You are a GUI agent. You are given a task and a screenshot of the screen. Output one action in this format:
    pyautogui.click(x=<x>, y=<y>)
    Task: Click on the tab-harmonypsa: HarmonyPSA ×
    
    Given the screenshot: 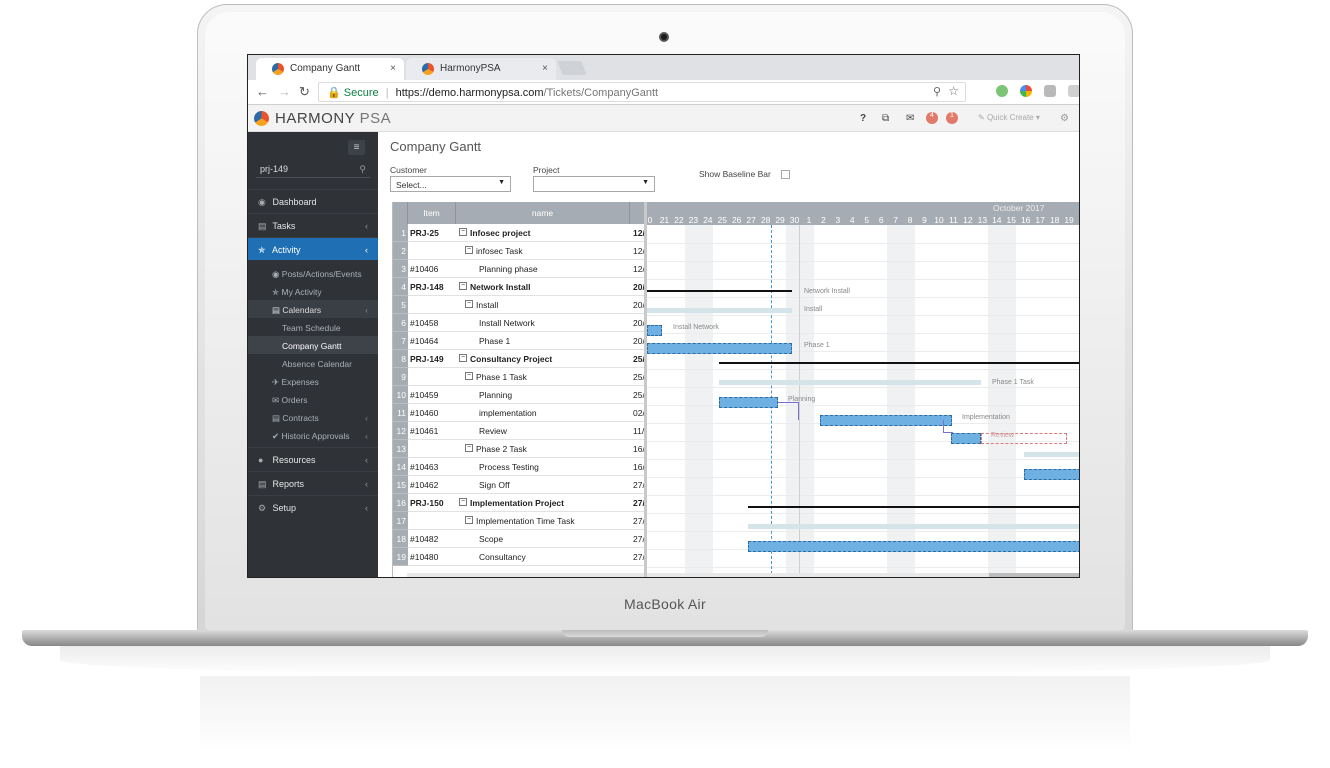 What is the action you would take?
    pyautogui.click(x=481, y=69)
    